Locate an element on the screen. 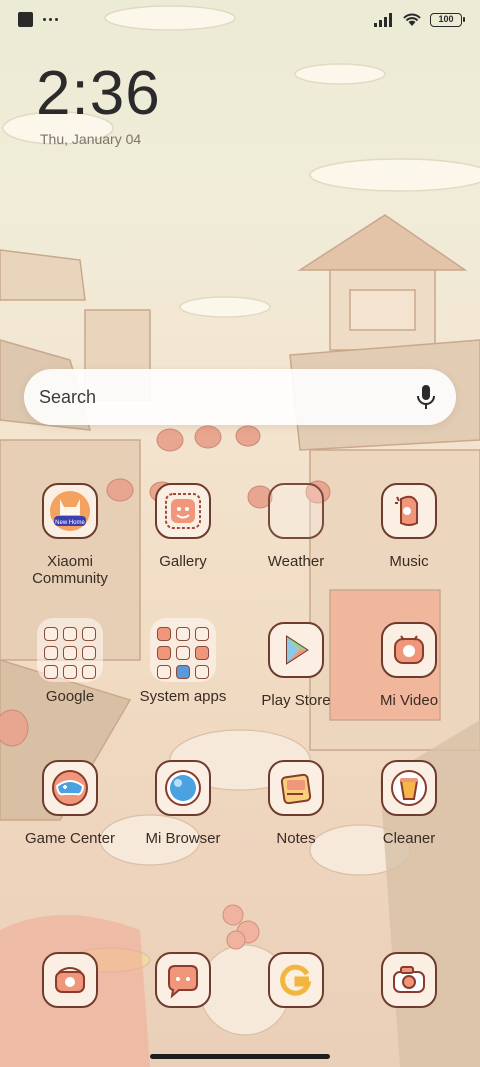 Image resolution: width=480 pixels, height=1067 pixels. weather-icon is located at coordinates (296, 511).